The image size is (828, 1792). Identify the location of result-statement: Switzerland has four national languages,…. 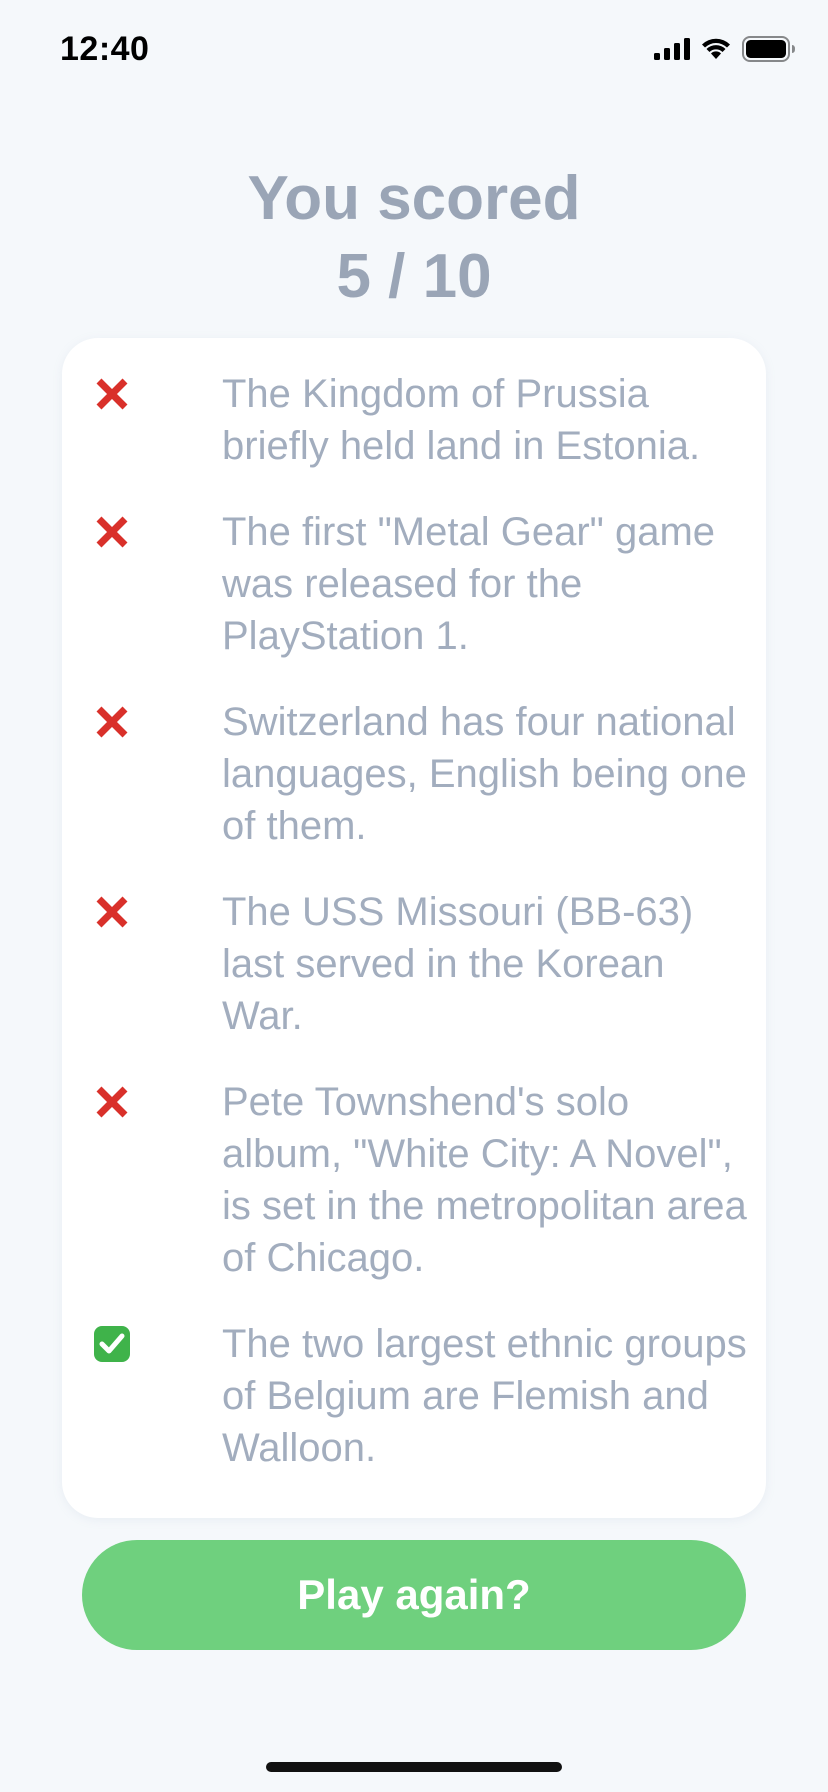
(484, 774).